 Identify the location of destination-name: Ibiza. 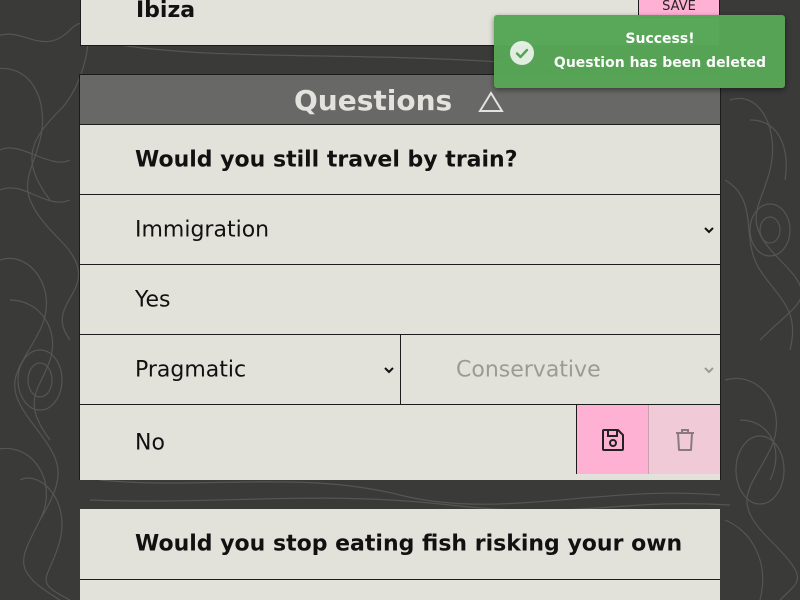
(166, 11).